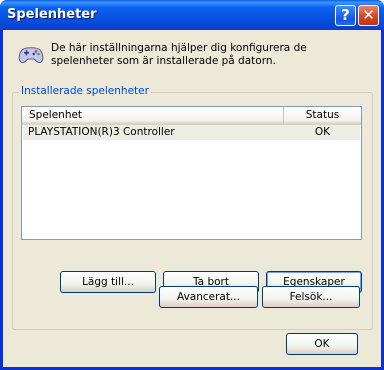 This screenshot has width=384, height=370. What do you see at coordinates (192, 15) in the screenshot?
I see `title-bar: Spelenheter ? ✕` at bounding box center [192, 15].